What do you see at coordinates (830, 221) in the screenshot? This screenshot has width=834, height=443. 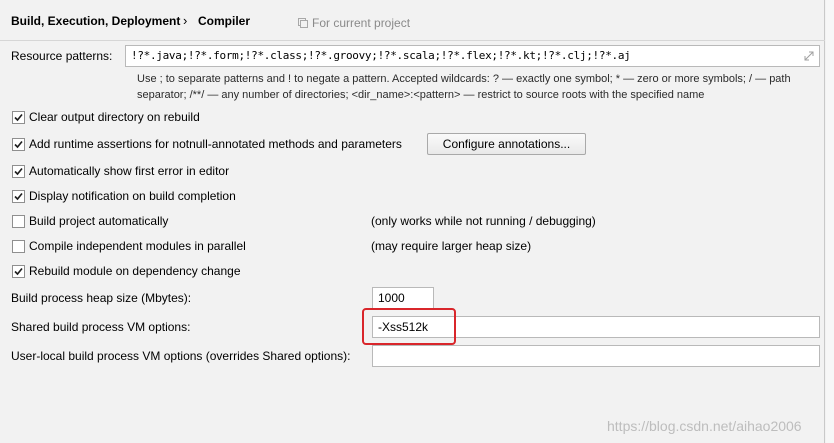 I see `scrollbar-track` at bounding box center [830, 221].